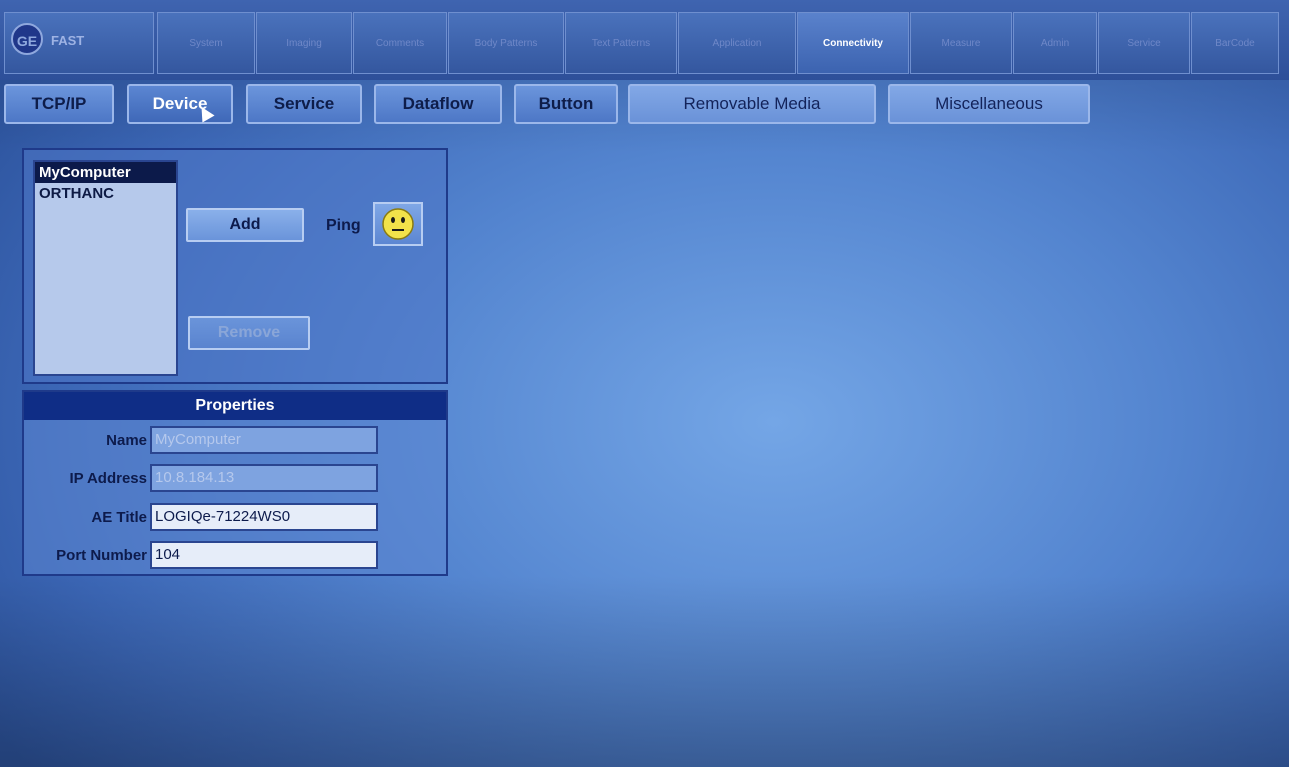 The height and width of the screenshot is (767, 1289). Describe the element at coordinates (506, 43) in the screenshot. I see `tab-body-patterns: Body Patterns` at that location.